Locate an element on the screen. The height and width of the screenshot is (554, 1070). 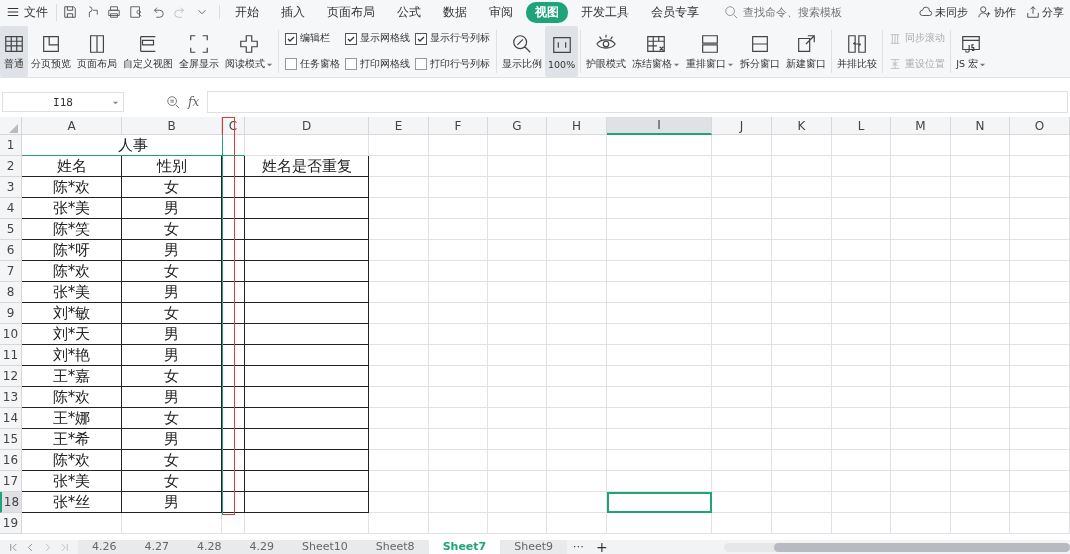
row-header: 12 is located at coordinates (11, 376).